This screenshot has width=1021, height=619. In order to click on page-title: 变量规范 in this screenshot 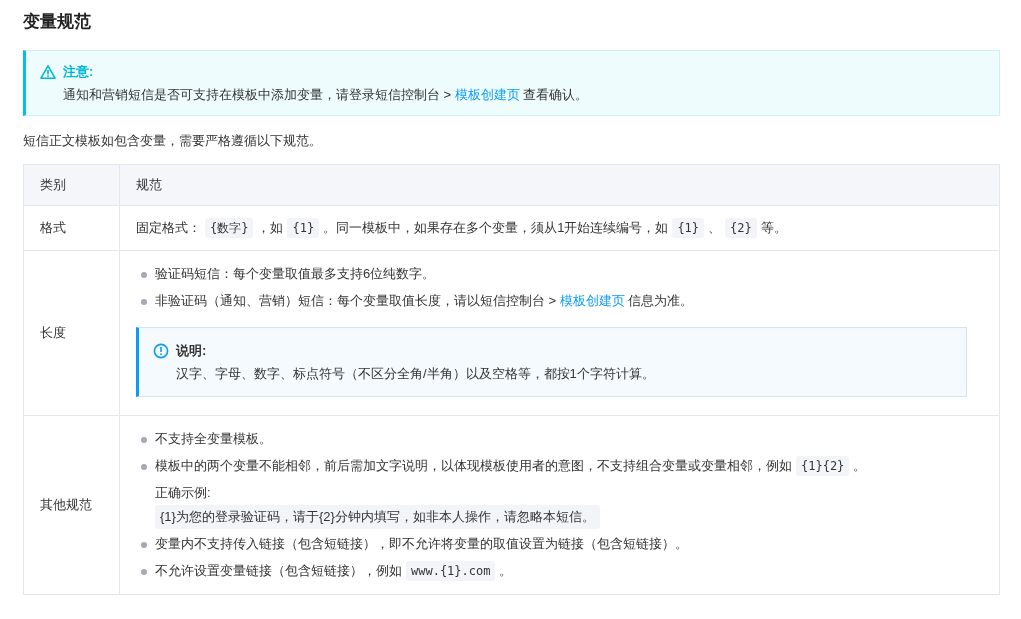, I will do `click(57, 22)`.